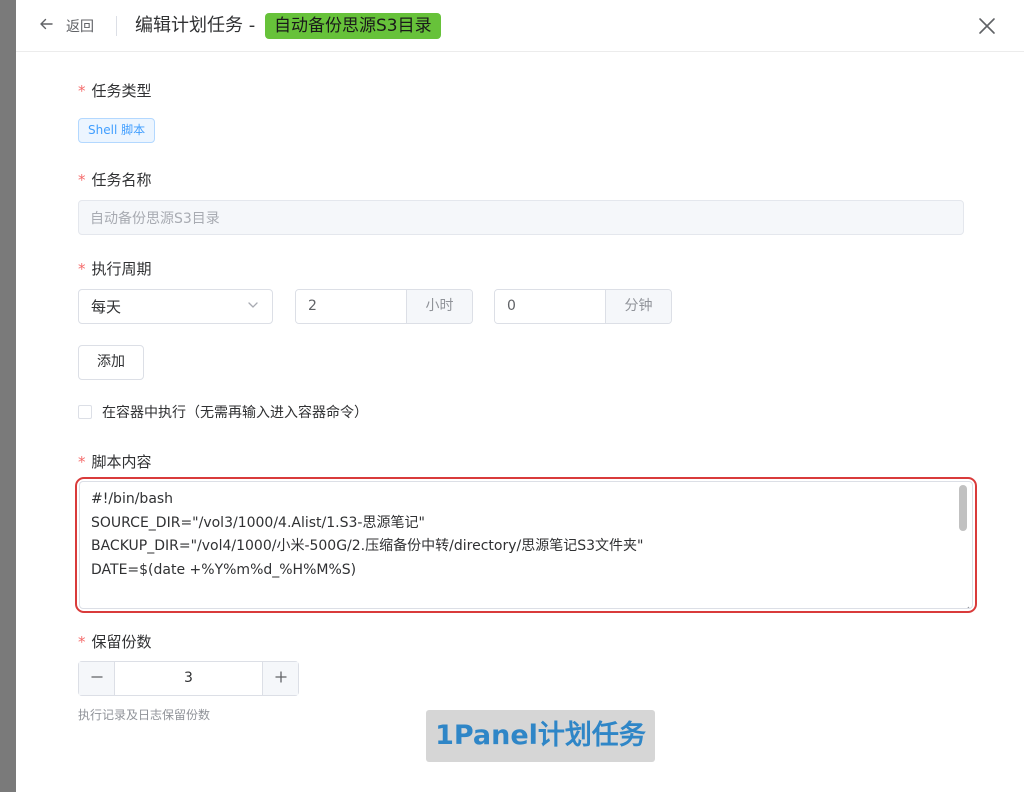  Describe the element at coordinates (121, 642) in the screenshot. I see `retention-label-text: 保留份数` at that location.